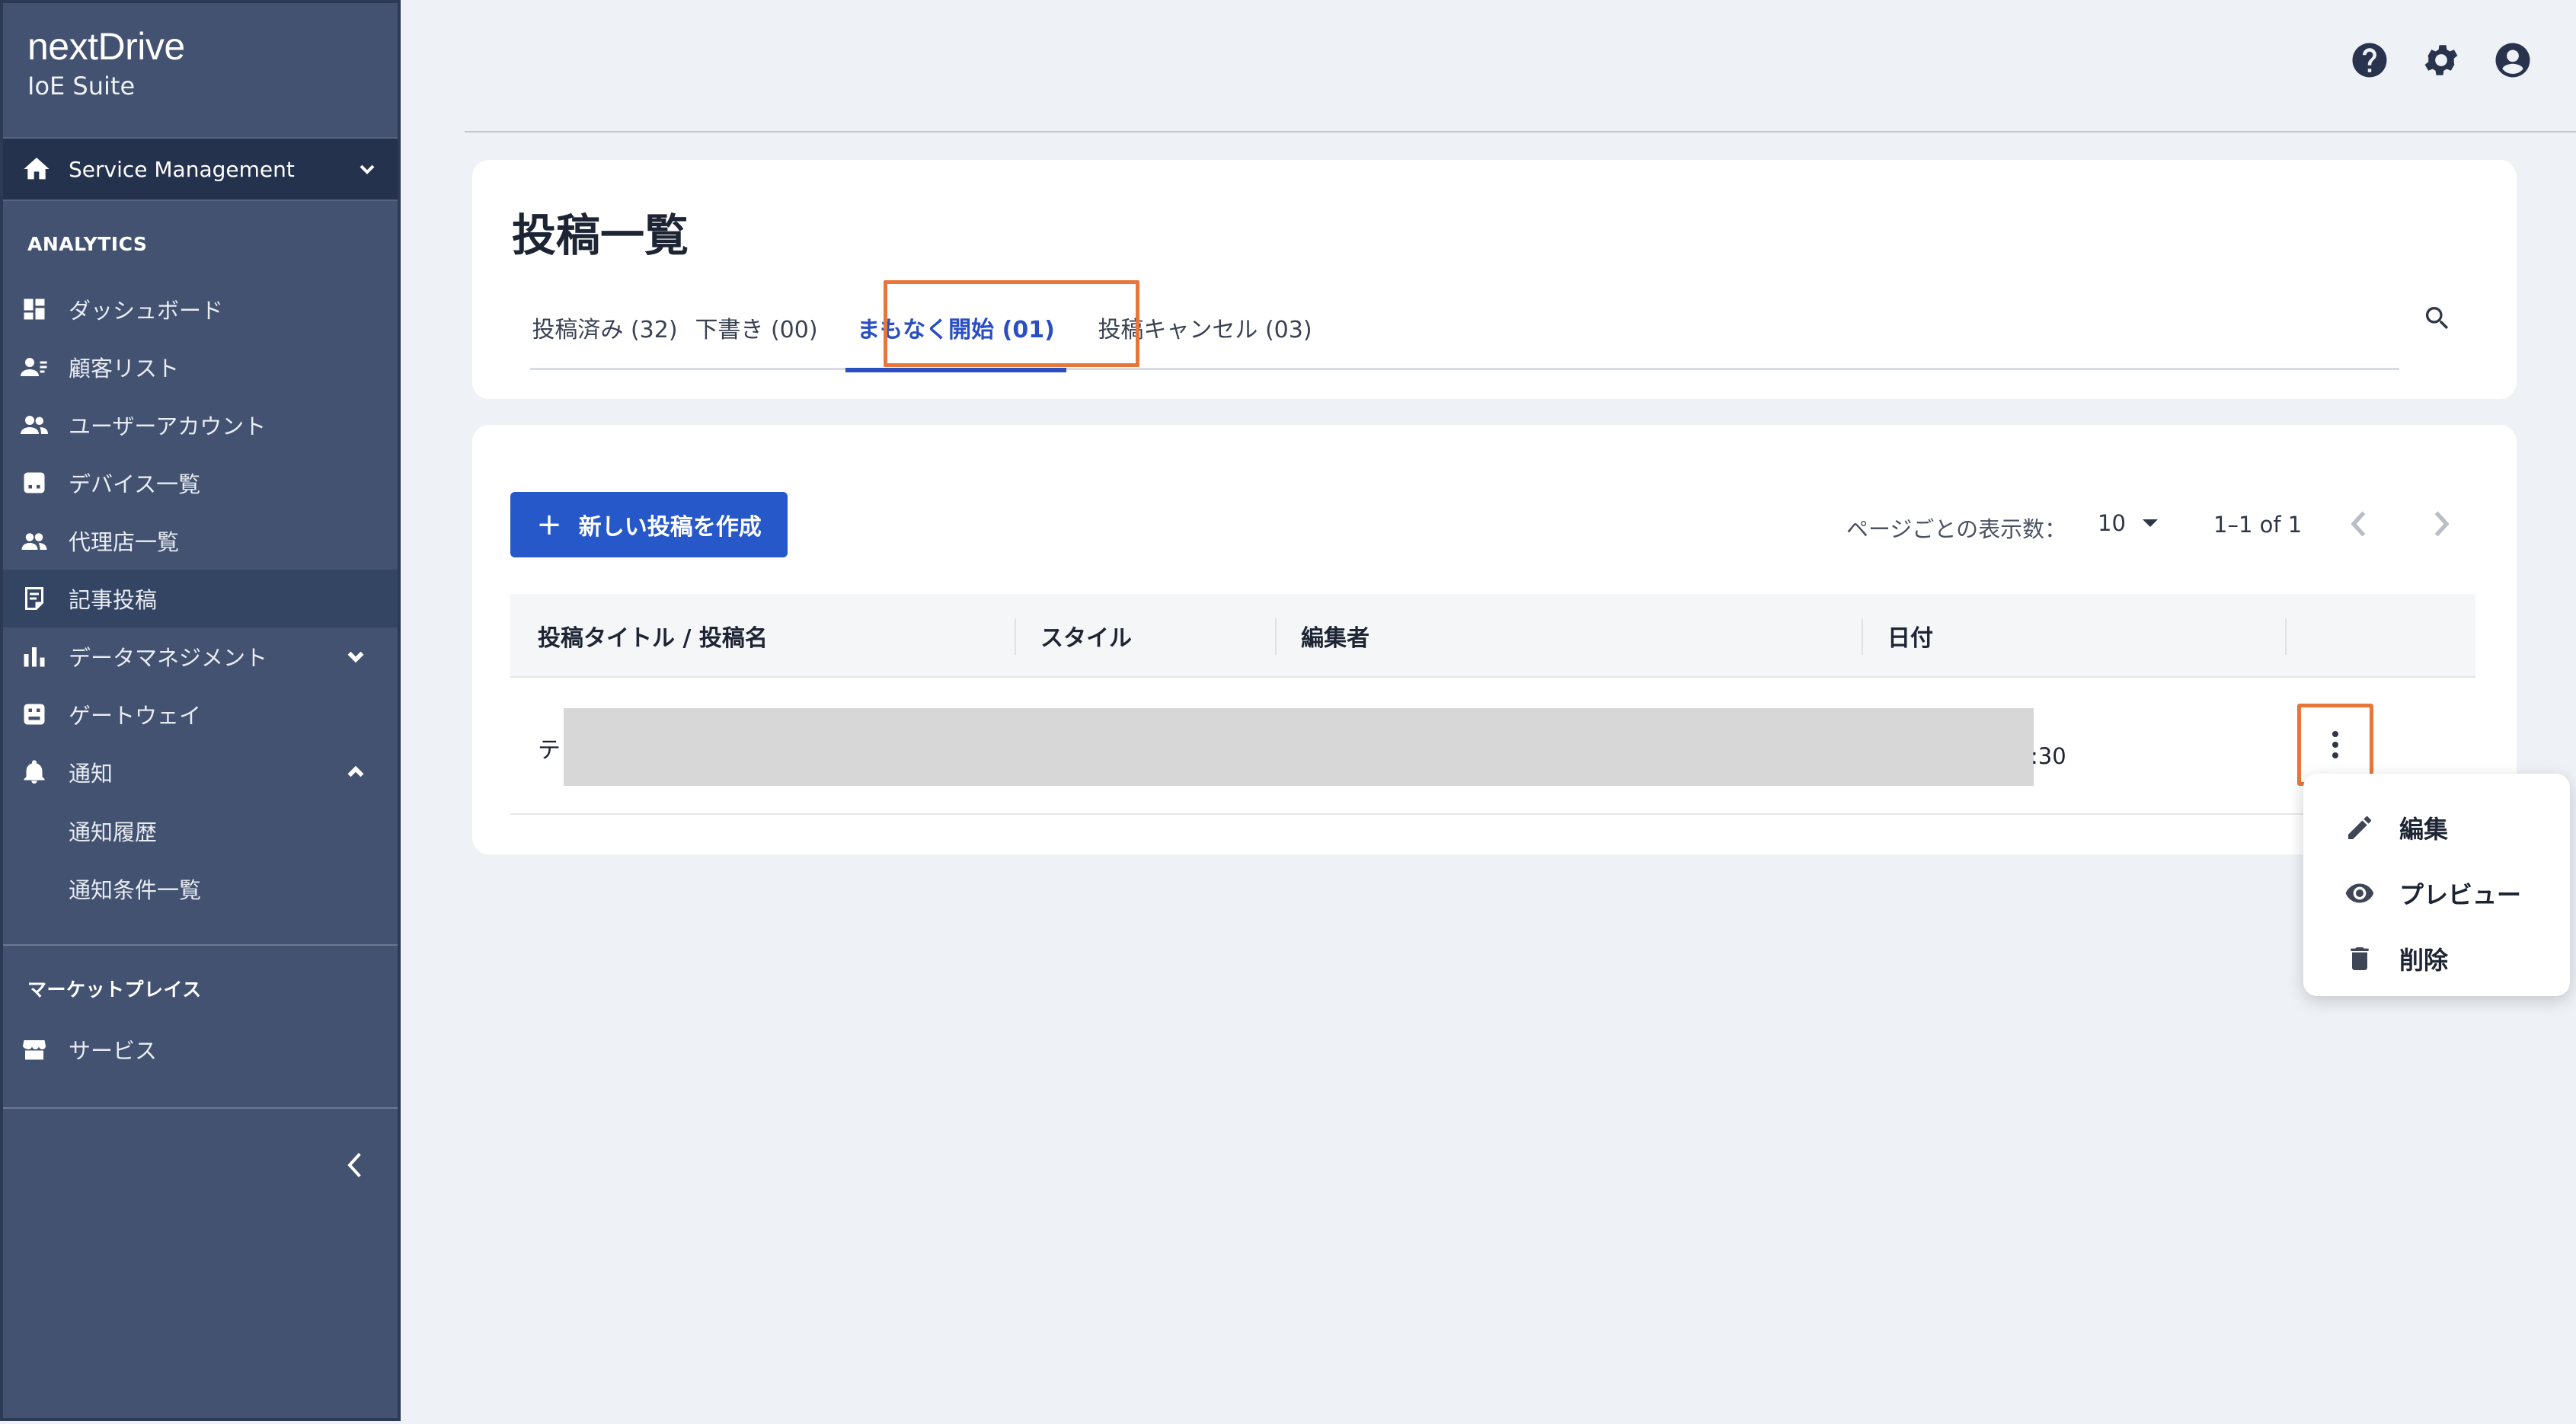 The image size is (2576, 1424). I want to click on sidebar-item-label: サービス, so click(114, 1051).